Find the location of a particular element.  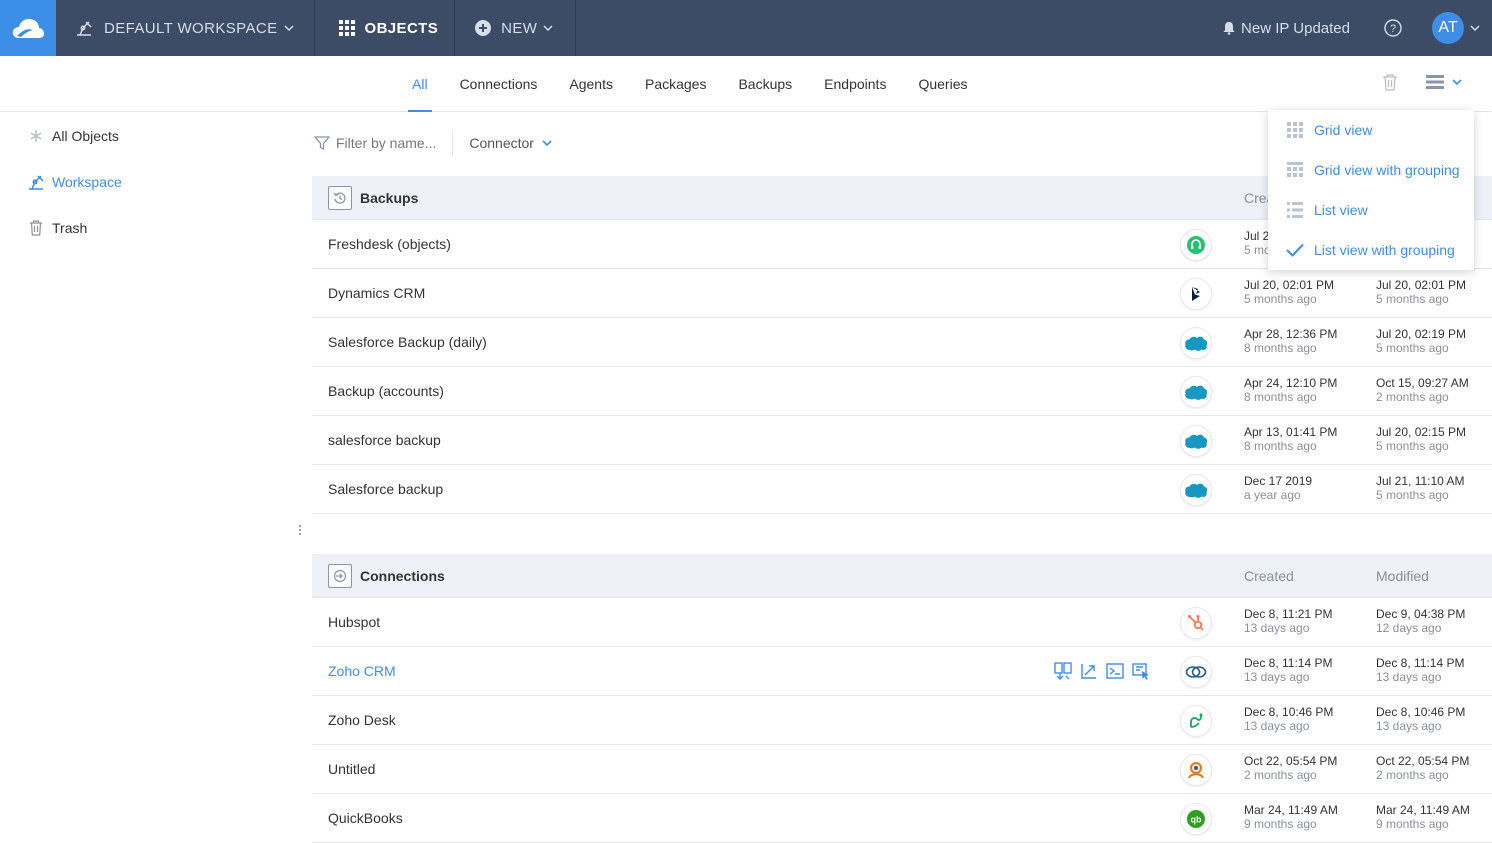

grid-grouping-icon is located at coordinates (1295, 170).